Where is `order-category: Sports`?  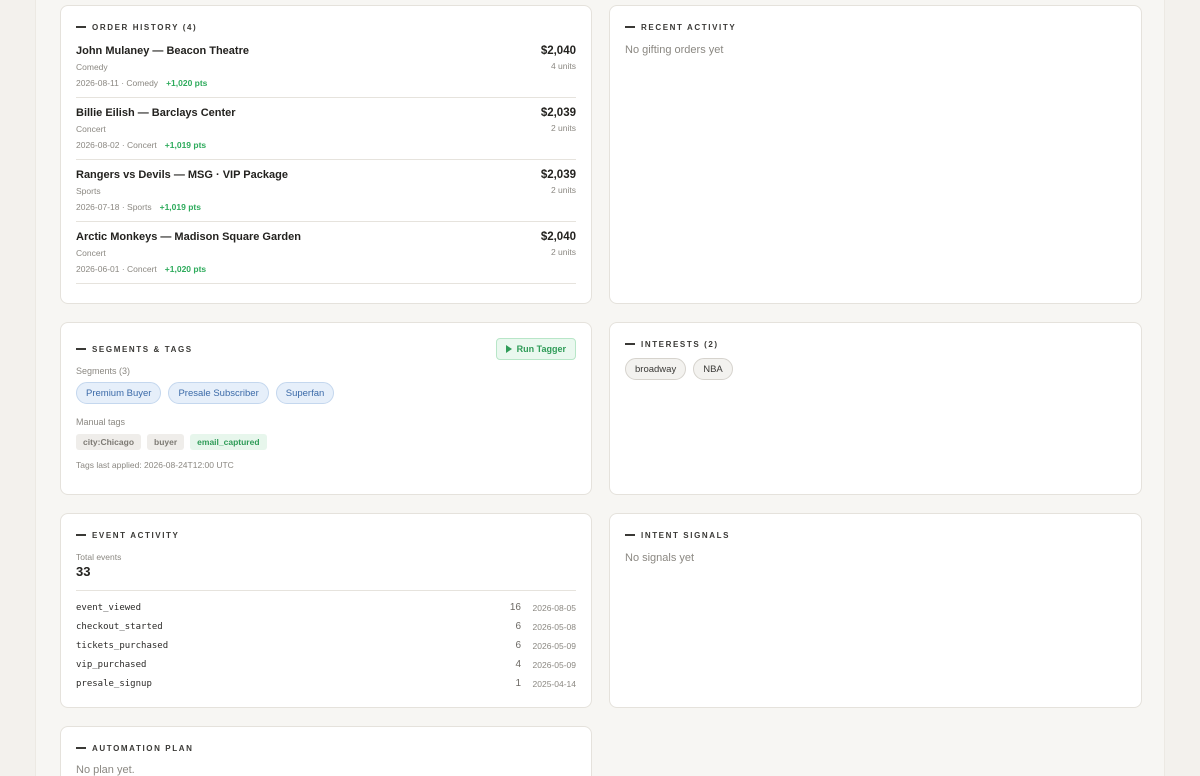
order-category: Sports is located at coordinates (88, 191).